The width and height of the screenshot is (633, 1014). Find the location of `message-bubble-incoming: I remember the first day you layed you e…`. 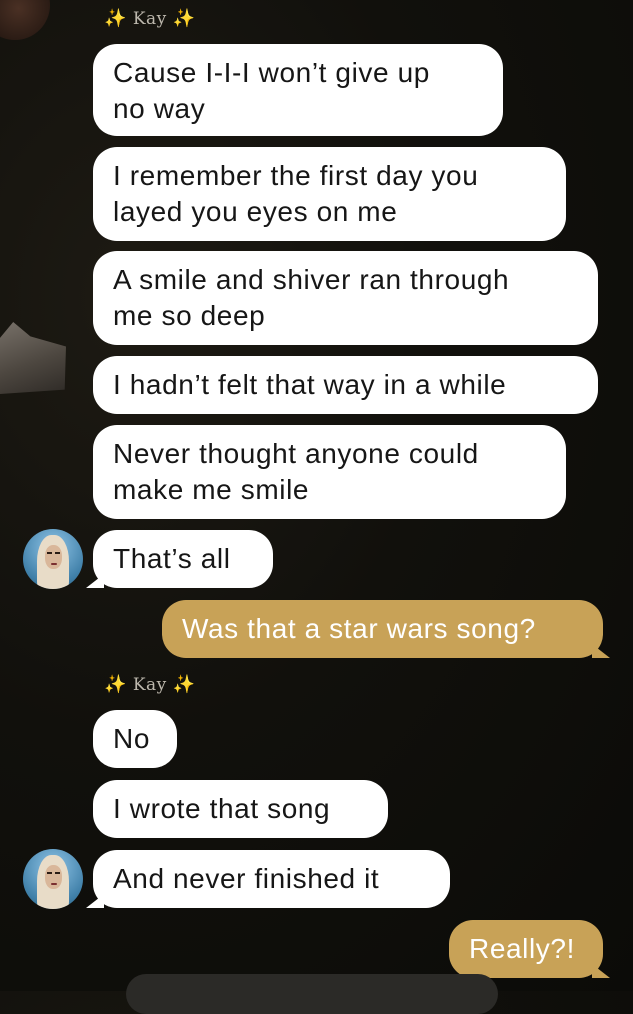

message-bubble-incoming: I remember the first day you layed you e… is located at coordinates (329, 194).